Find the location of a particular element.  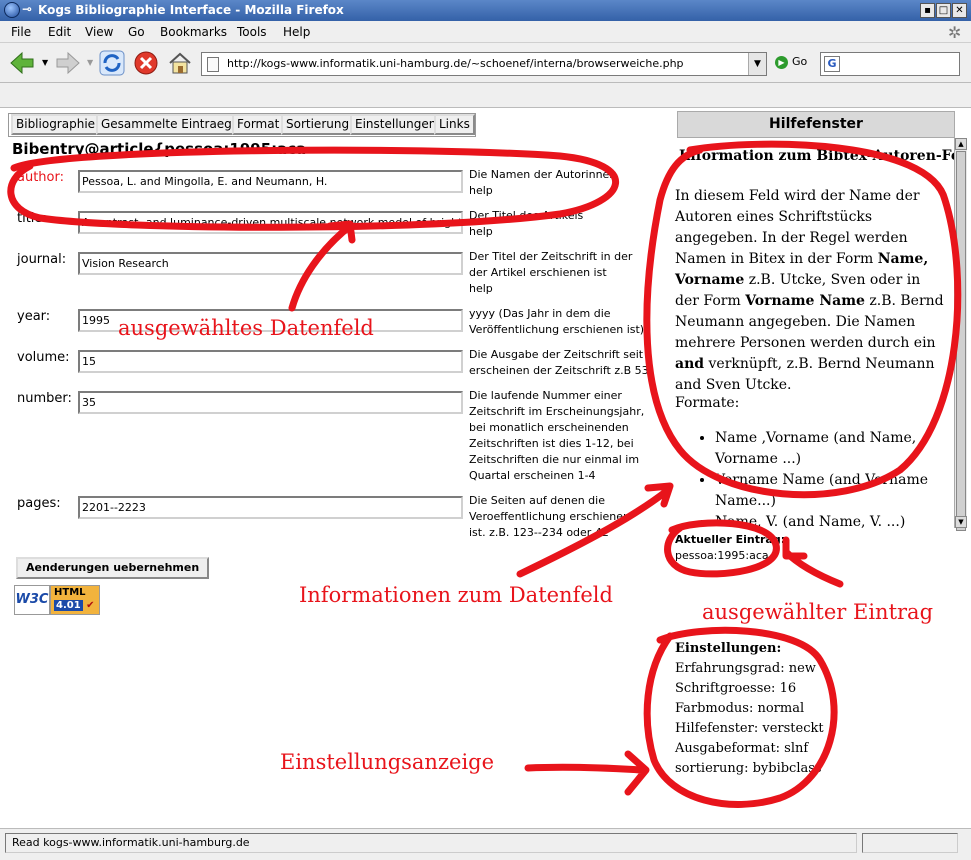

close-button: ✕ is located at coordinates (959, 10).